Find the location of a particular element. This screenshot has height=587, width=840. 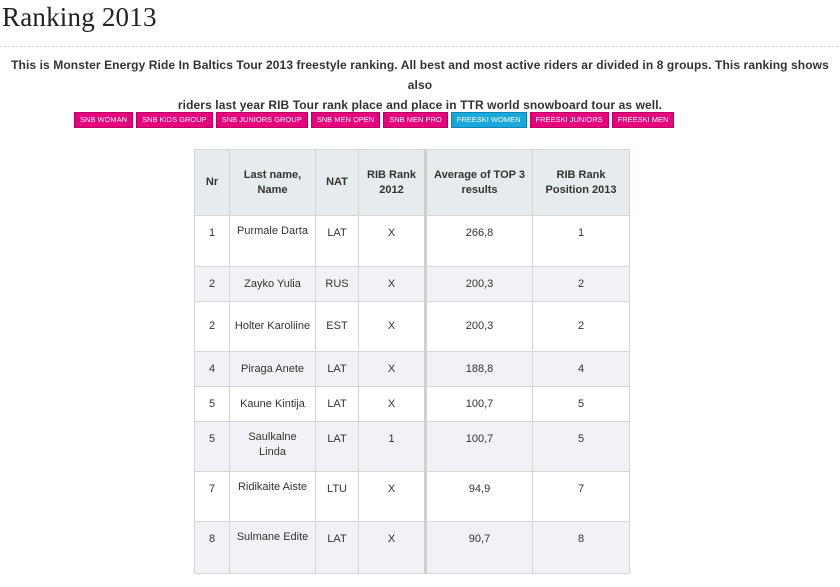

cell-name: Purmale Darta is located at coordinates (272, 241).